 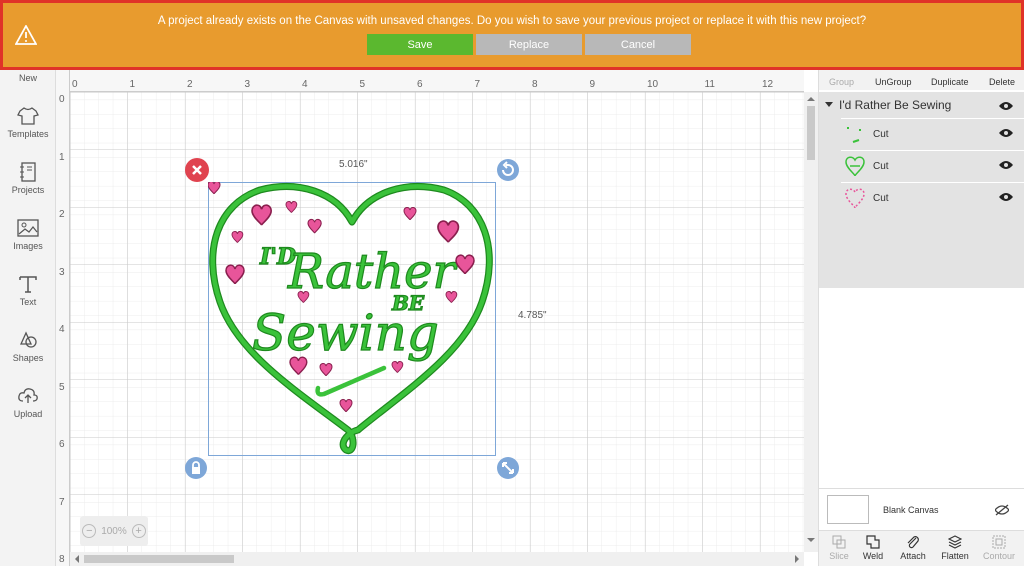 I want to click on text-button: Text, so click(x=28, y=290).